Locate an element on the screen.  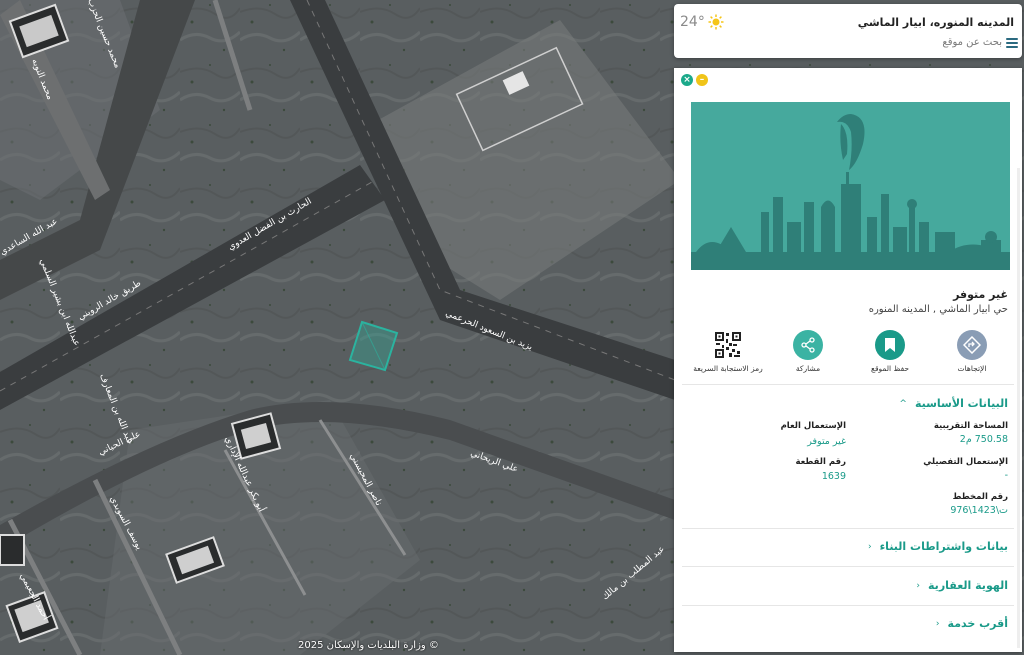
temperature: 24° is located at coordinates (692, 22).